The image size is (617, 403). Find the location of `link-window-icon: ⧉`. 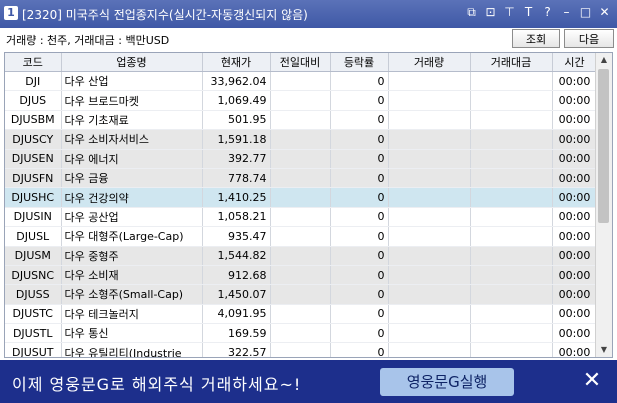

link-window-icon: ⧉ is located at coordinates (471, 12).